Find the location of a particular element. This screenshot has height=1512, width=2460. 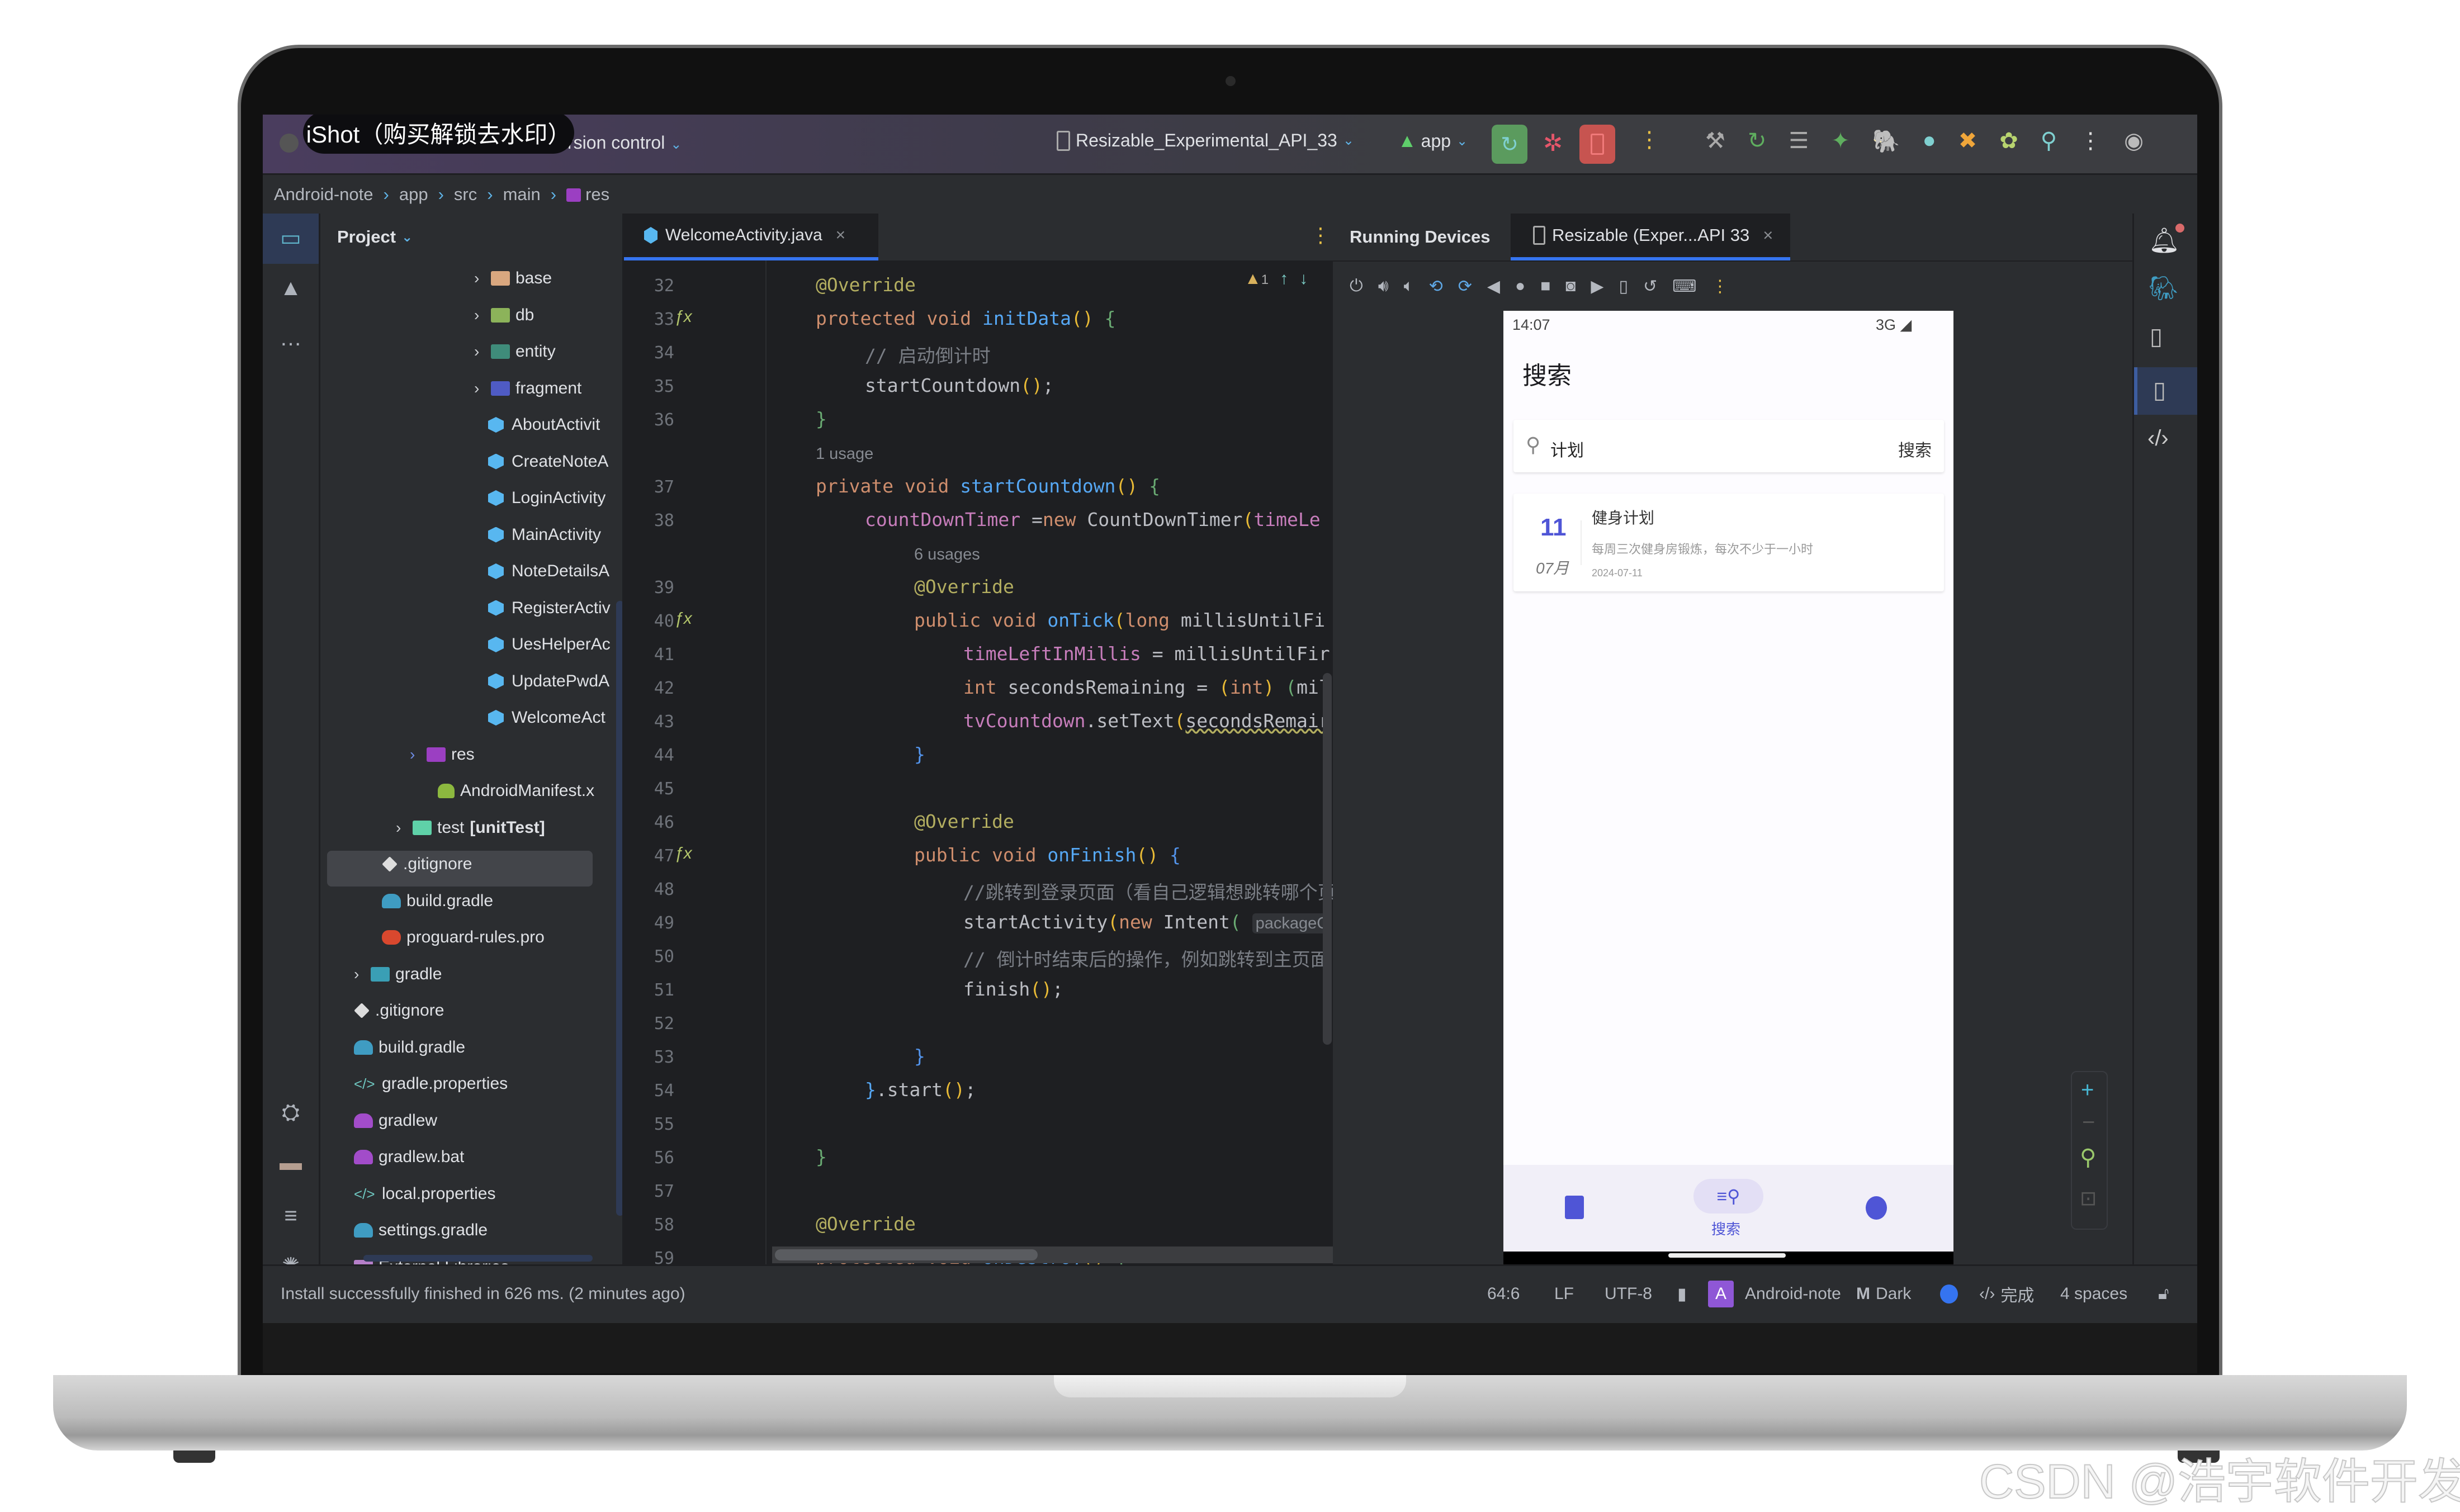

code-line: startCountdown(); is located at coordinates (959, 385).